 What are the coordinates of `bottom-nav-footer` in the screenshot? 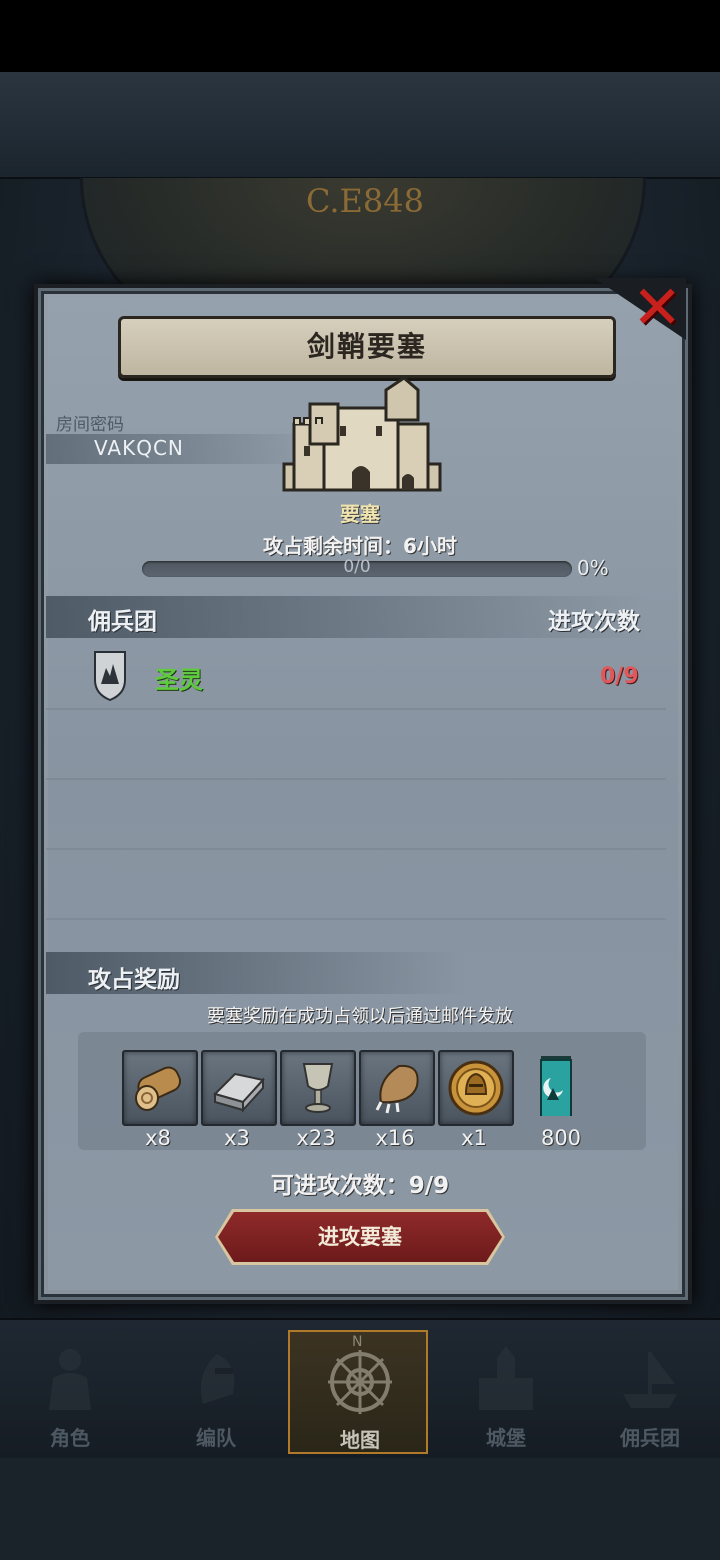 It's located at (360, 1509).